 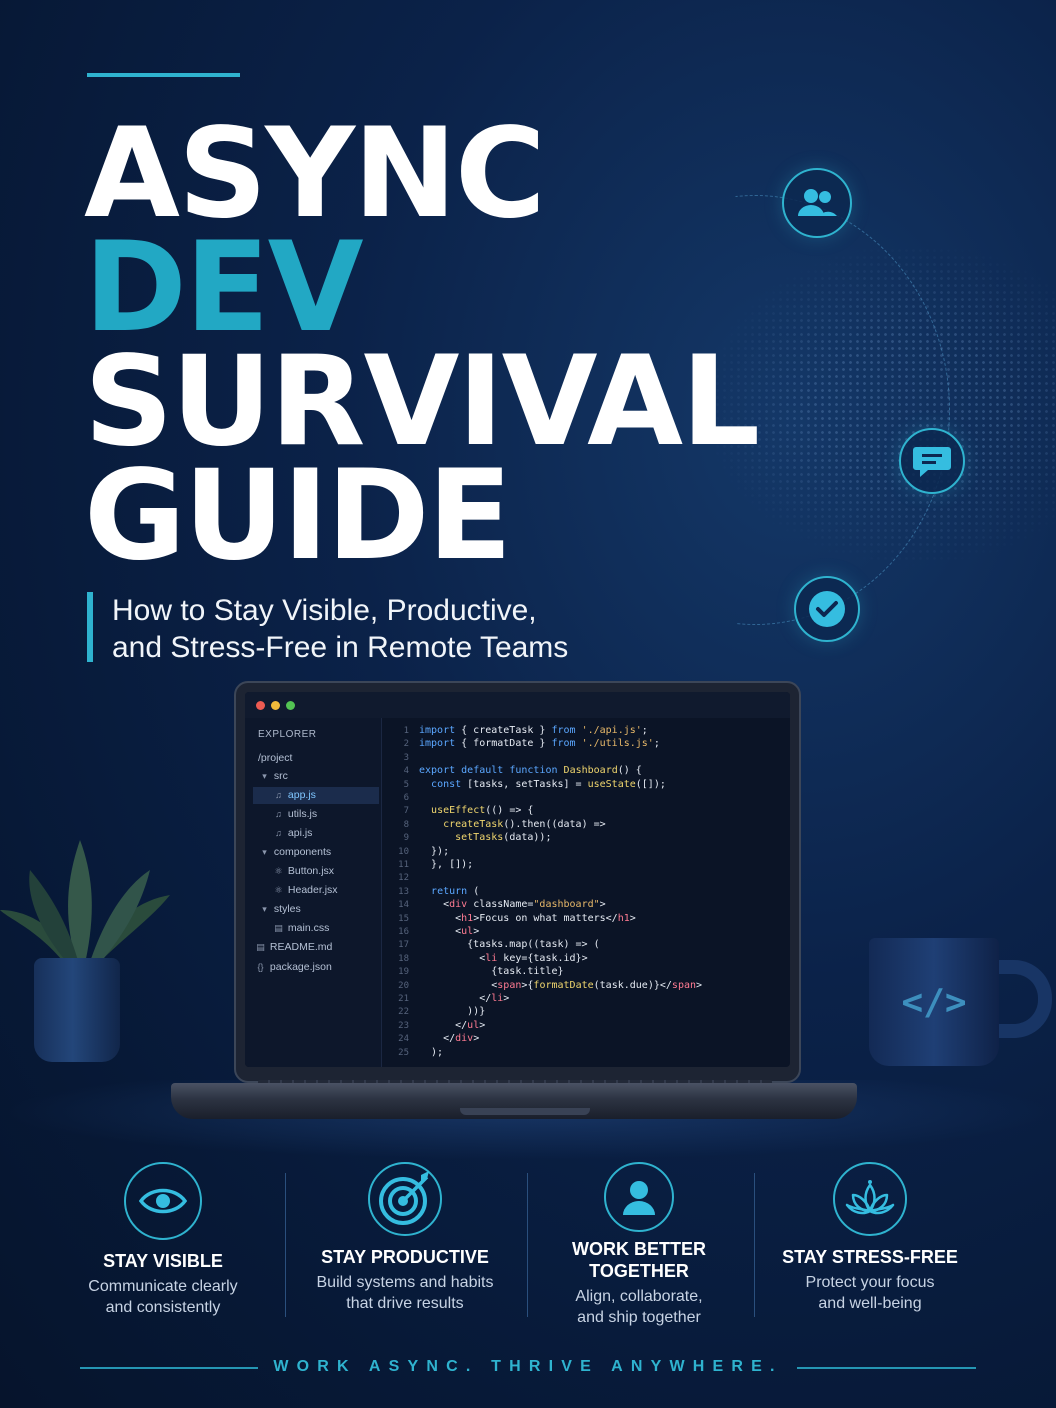 What do you see at coordinates (406, 757) in the screenshot?
I see `line-number: 3` at bounding box center [406, 757].